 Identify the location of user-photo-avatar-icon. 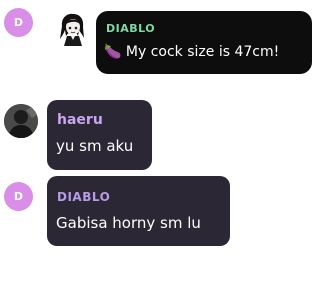
(21, 121).